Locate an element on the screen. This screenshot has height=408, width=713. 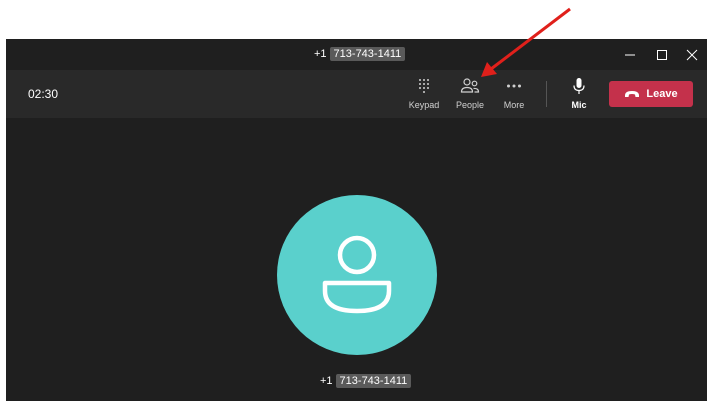
title-prefix: +1 is located at coordinates (320, 54).